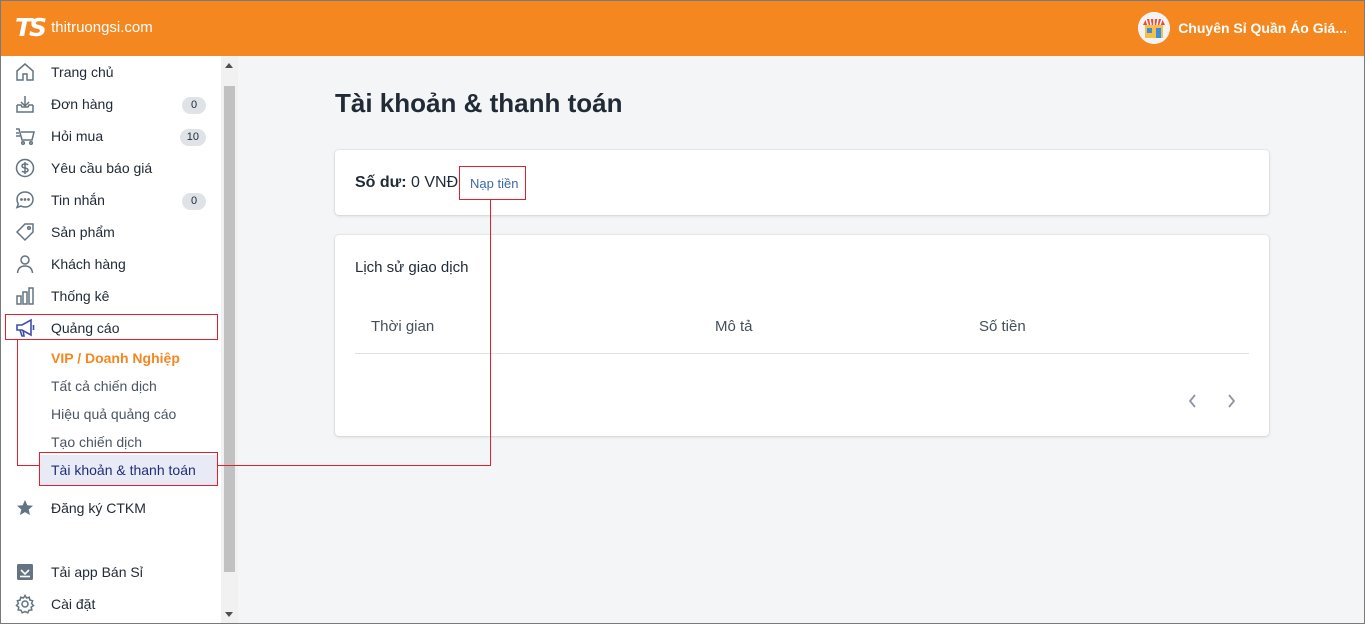  Describe the element at coordinates (403, 326) in the screenshot. I see `column-header-time: Thời gian` at that location.